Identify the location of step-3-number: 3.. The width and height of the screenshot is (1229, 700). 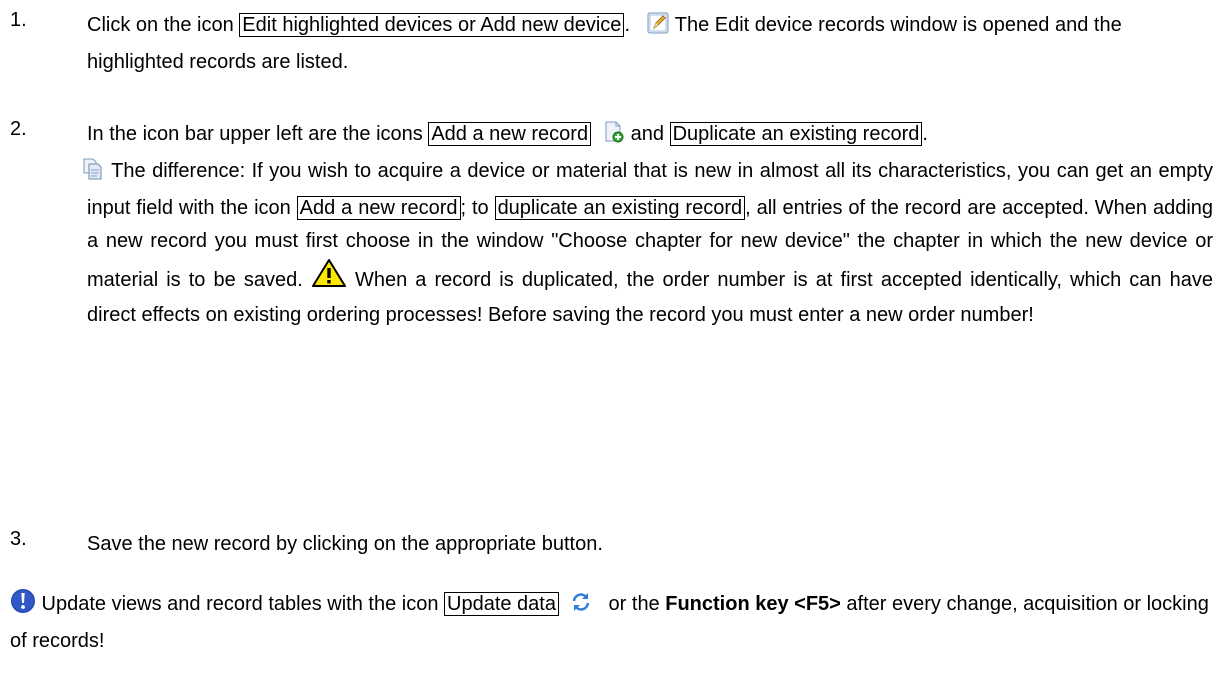
(18, 539).